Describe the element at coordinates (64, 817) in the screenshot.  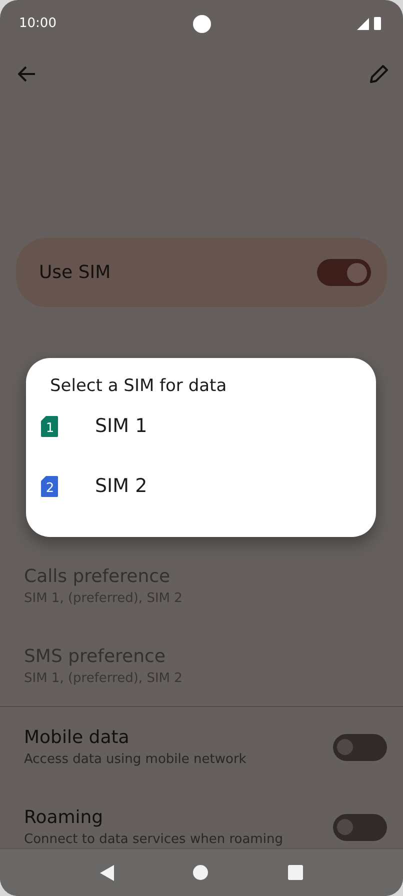
I see `setting-title: Roaming` at that location.